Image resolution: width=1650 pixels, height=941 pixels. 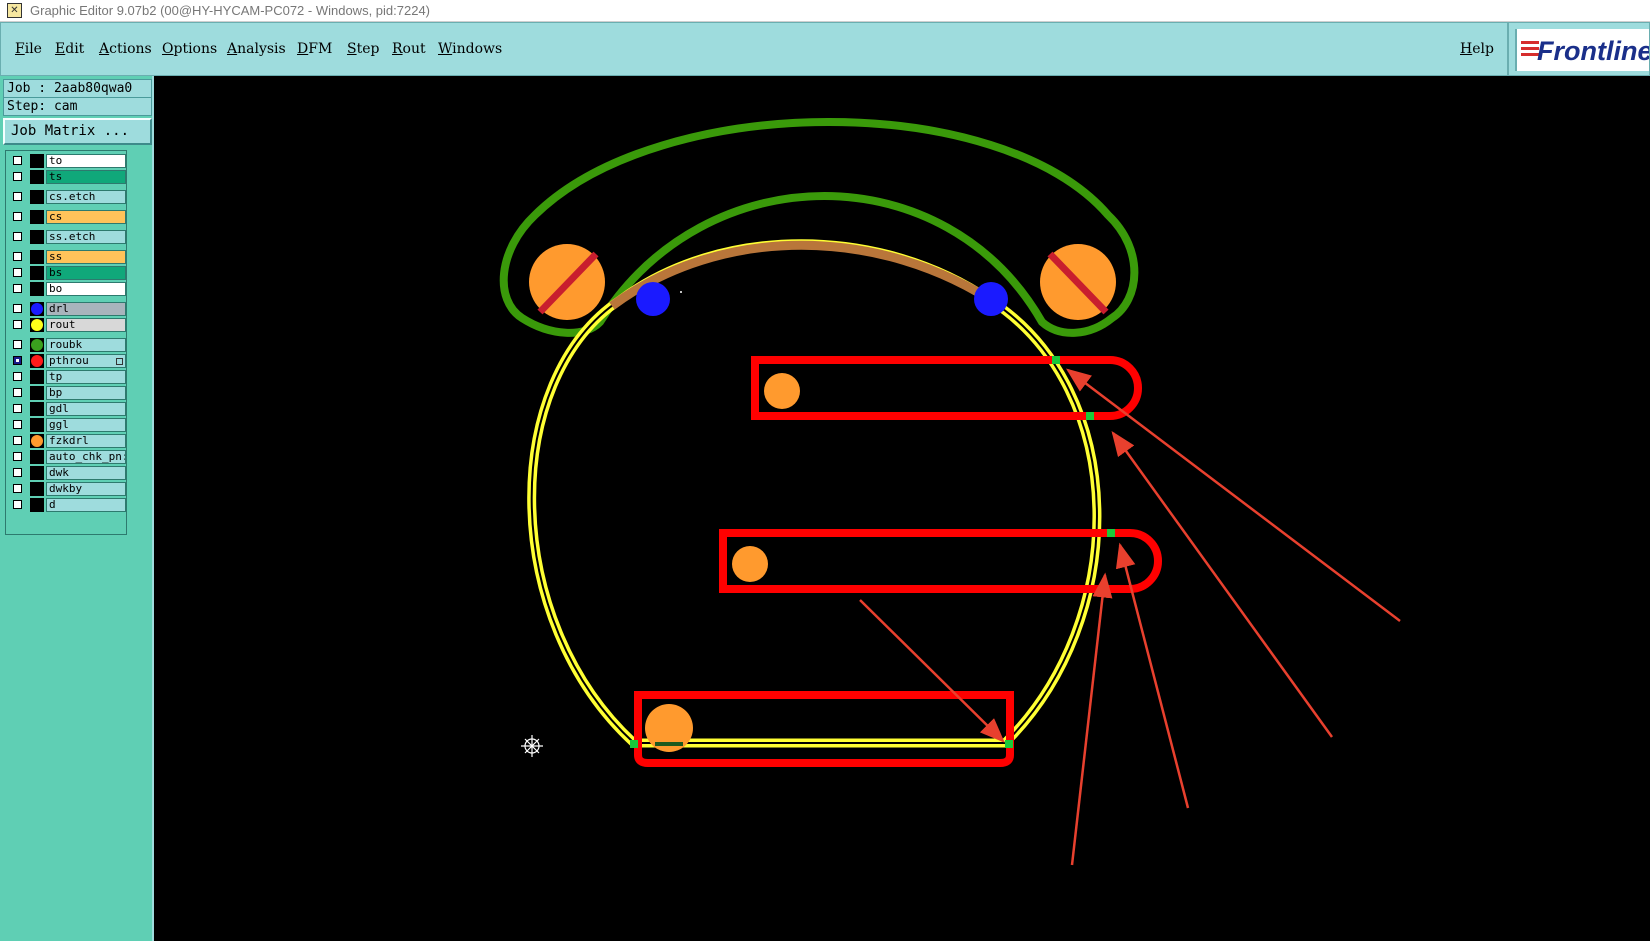 I want to click on layer-row-dwk: dwk, so click(x=67, y=473).